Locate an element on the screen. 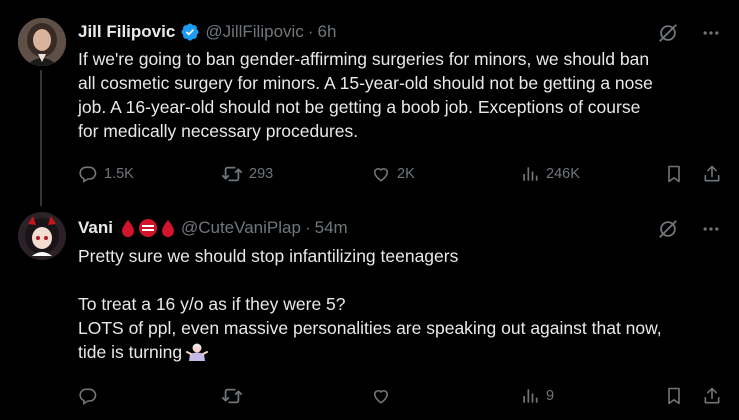  like-button: 2K is located at coordinates (393, 174).